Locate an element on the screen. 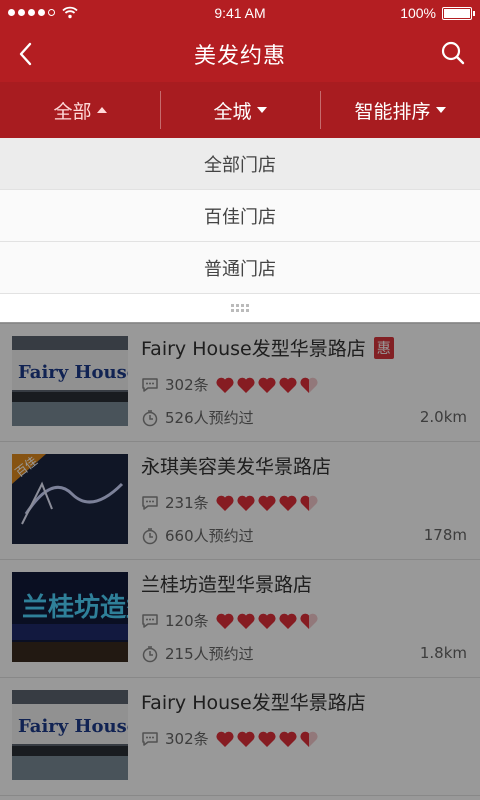 The image size is (480, 800). nav-bar: 美发约惠 is located at coordinates (240, 54).